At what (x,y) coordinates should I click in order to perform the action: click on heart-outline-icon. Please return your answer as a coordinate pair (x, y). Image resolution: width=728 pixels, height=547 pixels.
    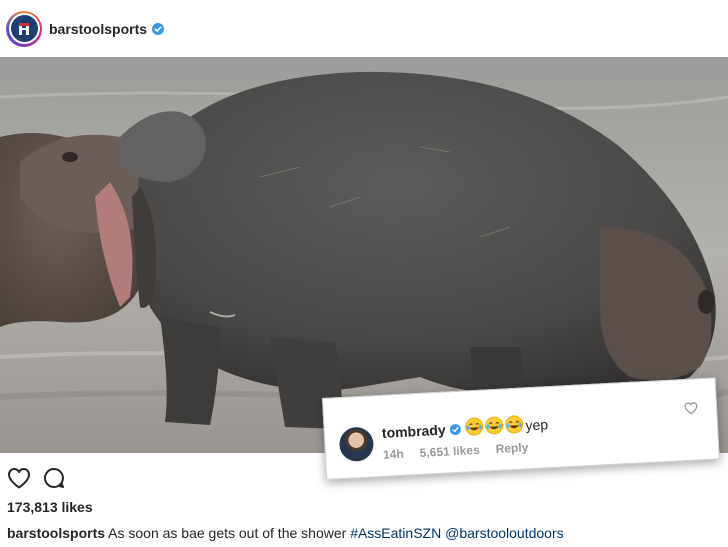
    Looking at the image, I should click on (19, 480).